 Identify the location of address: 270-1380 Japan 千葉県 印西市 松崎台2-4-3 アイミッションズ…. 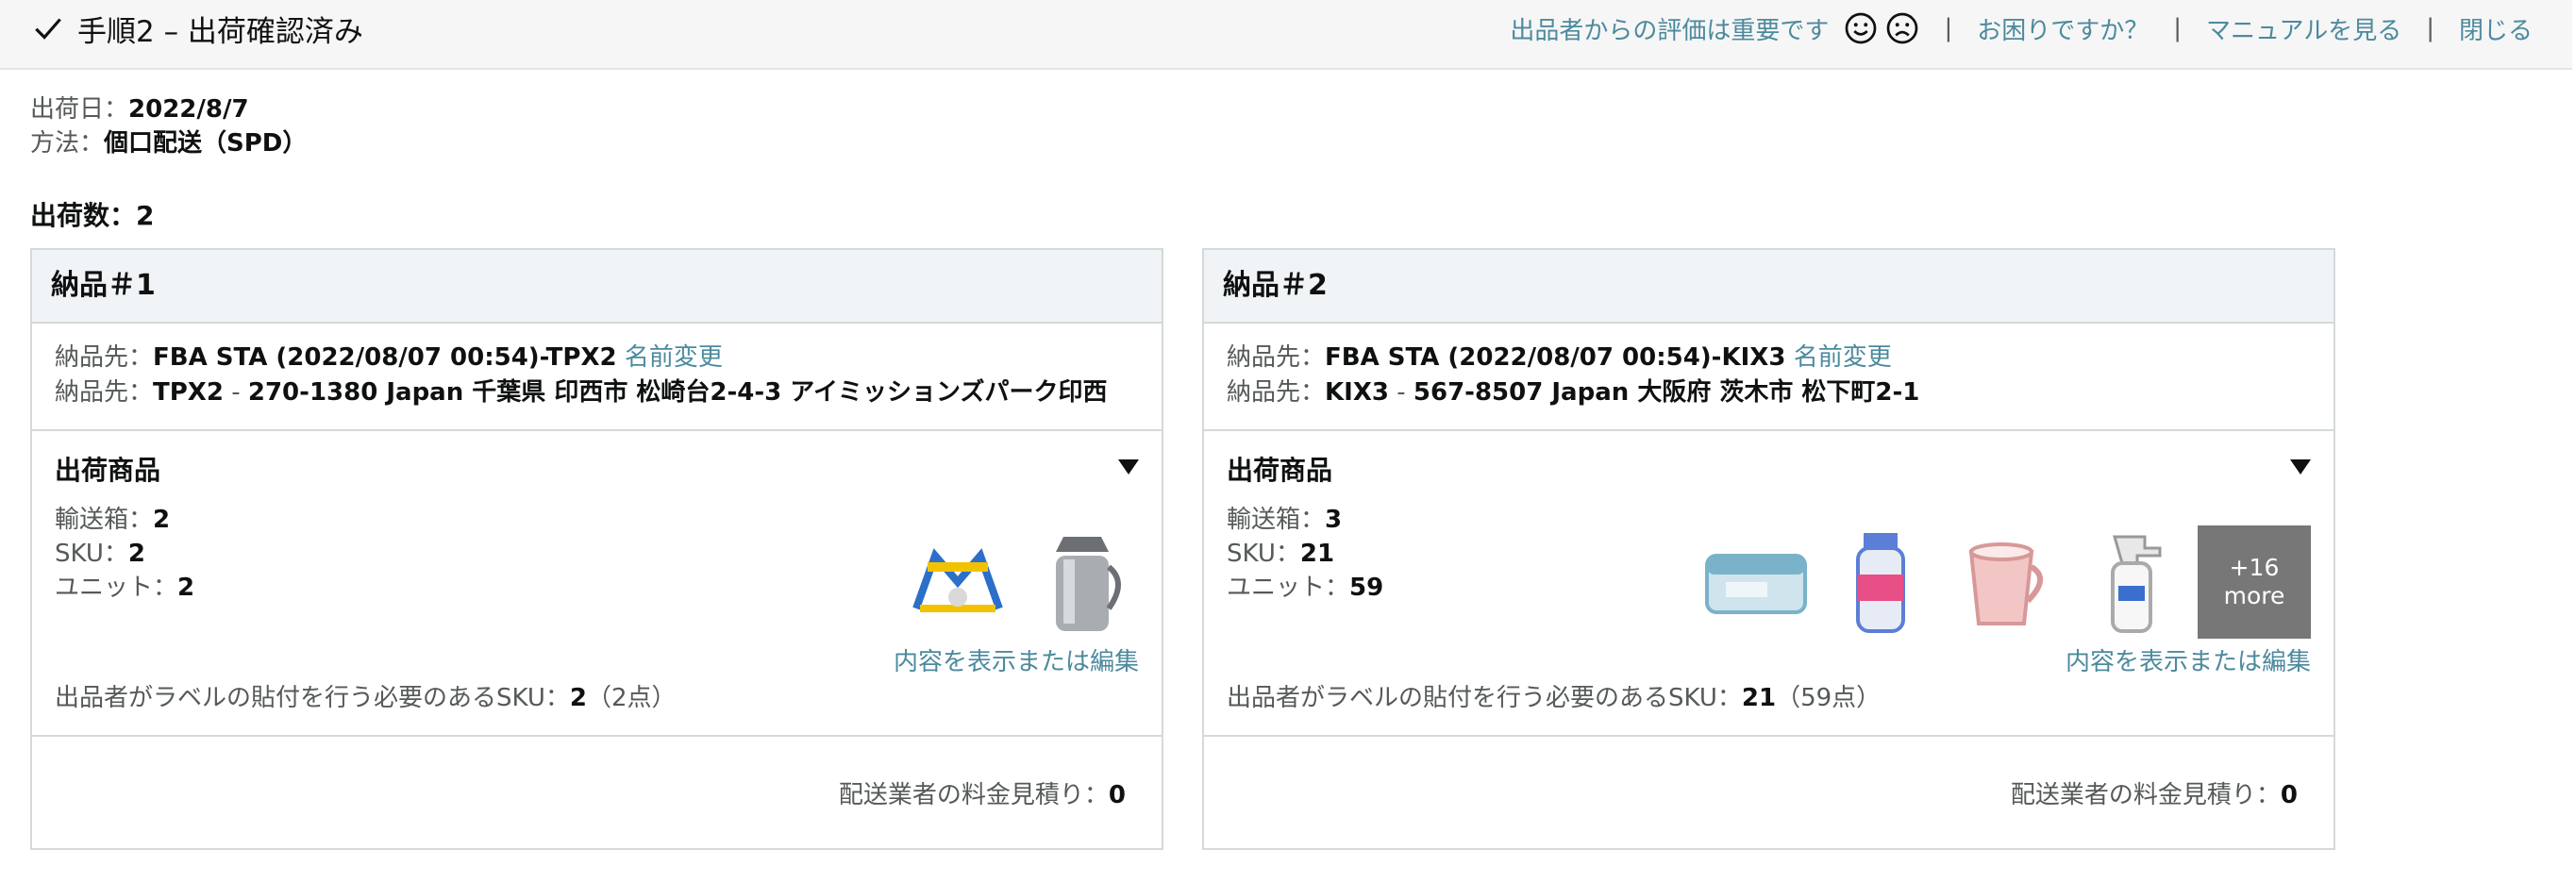
(677, 392).